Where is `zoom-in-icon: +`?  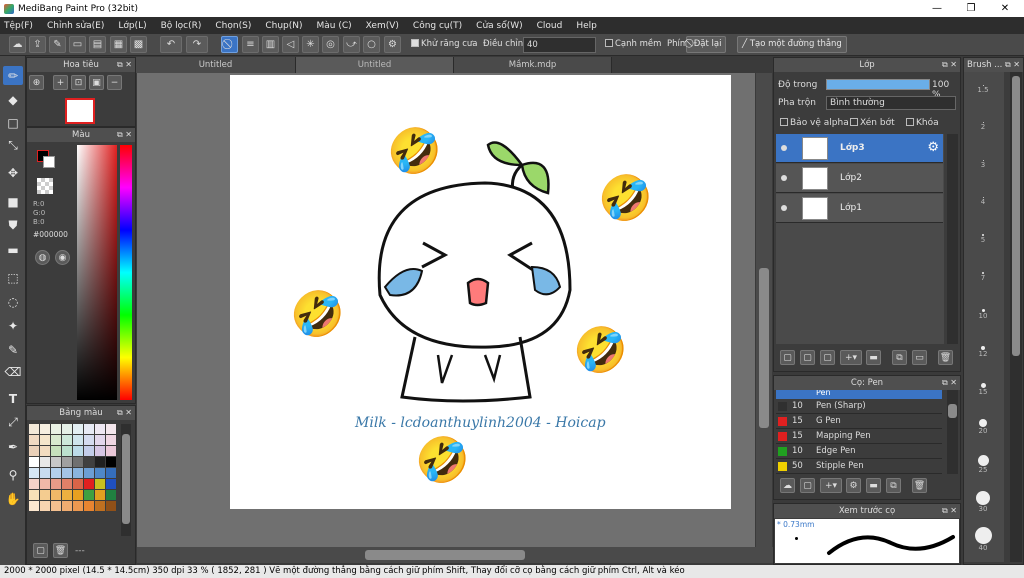
zoom-in-icon: + is located at coordinates (60, 82).